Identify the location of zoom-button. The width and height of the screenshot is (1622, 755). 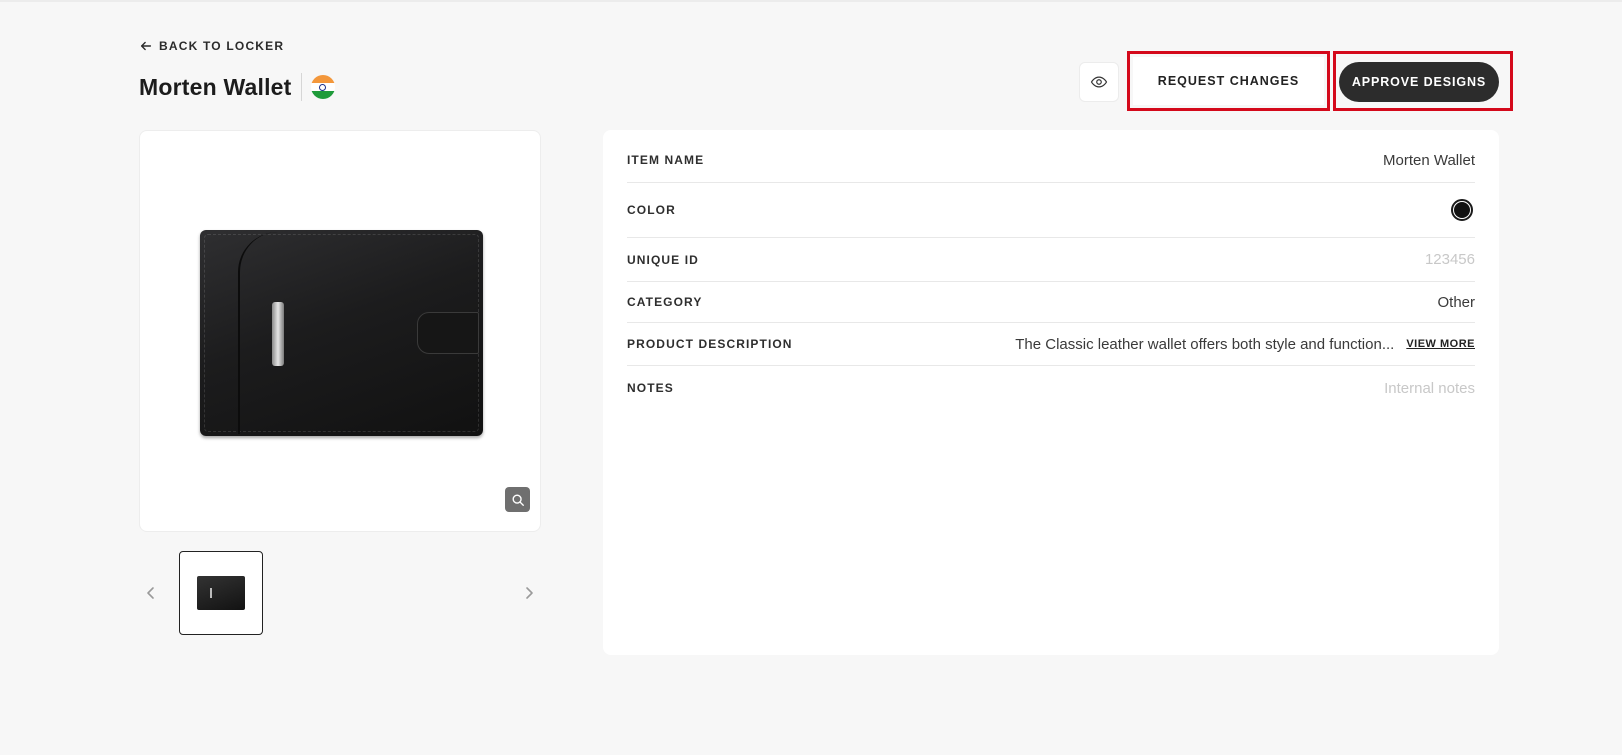
(517, 499).